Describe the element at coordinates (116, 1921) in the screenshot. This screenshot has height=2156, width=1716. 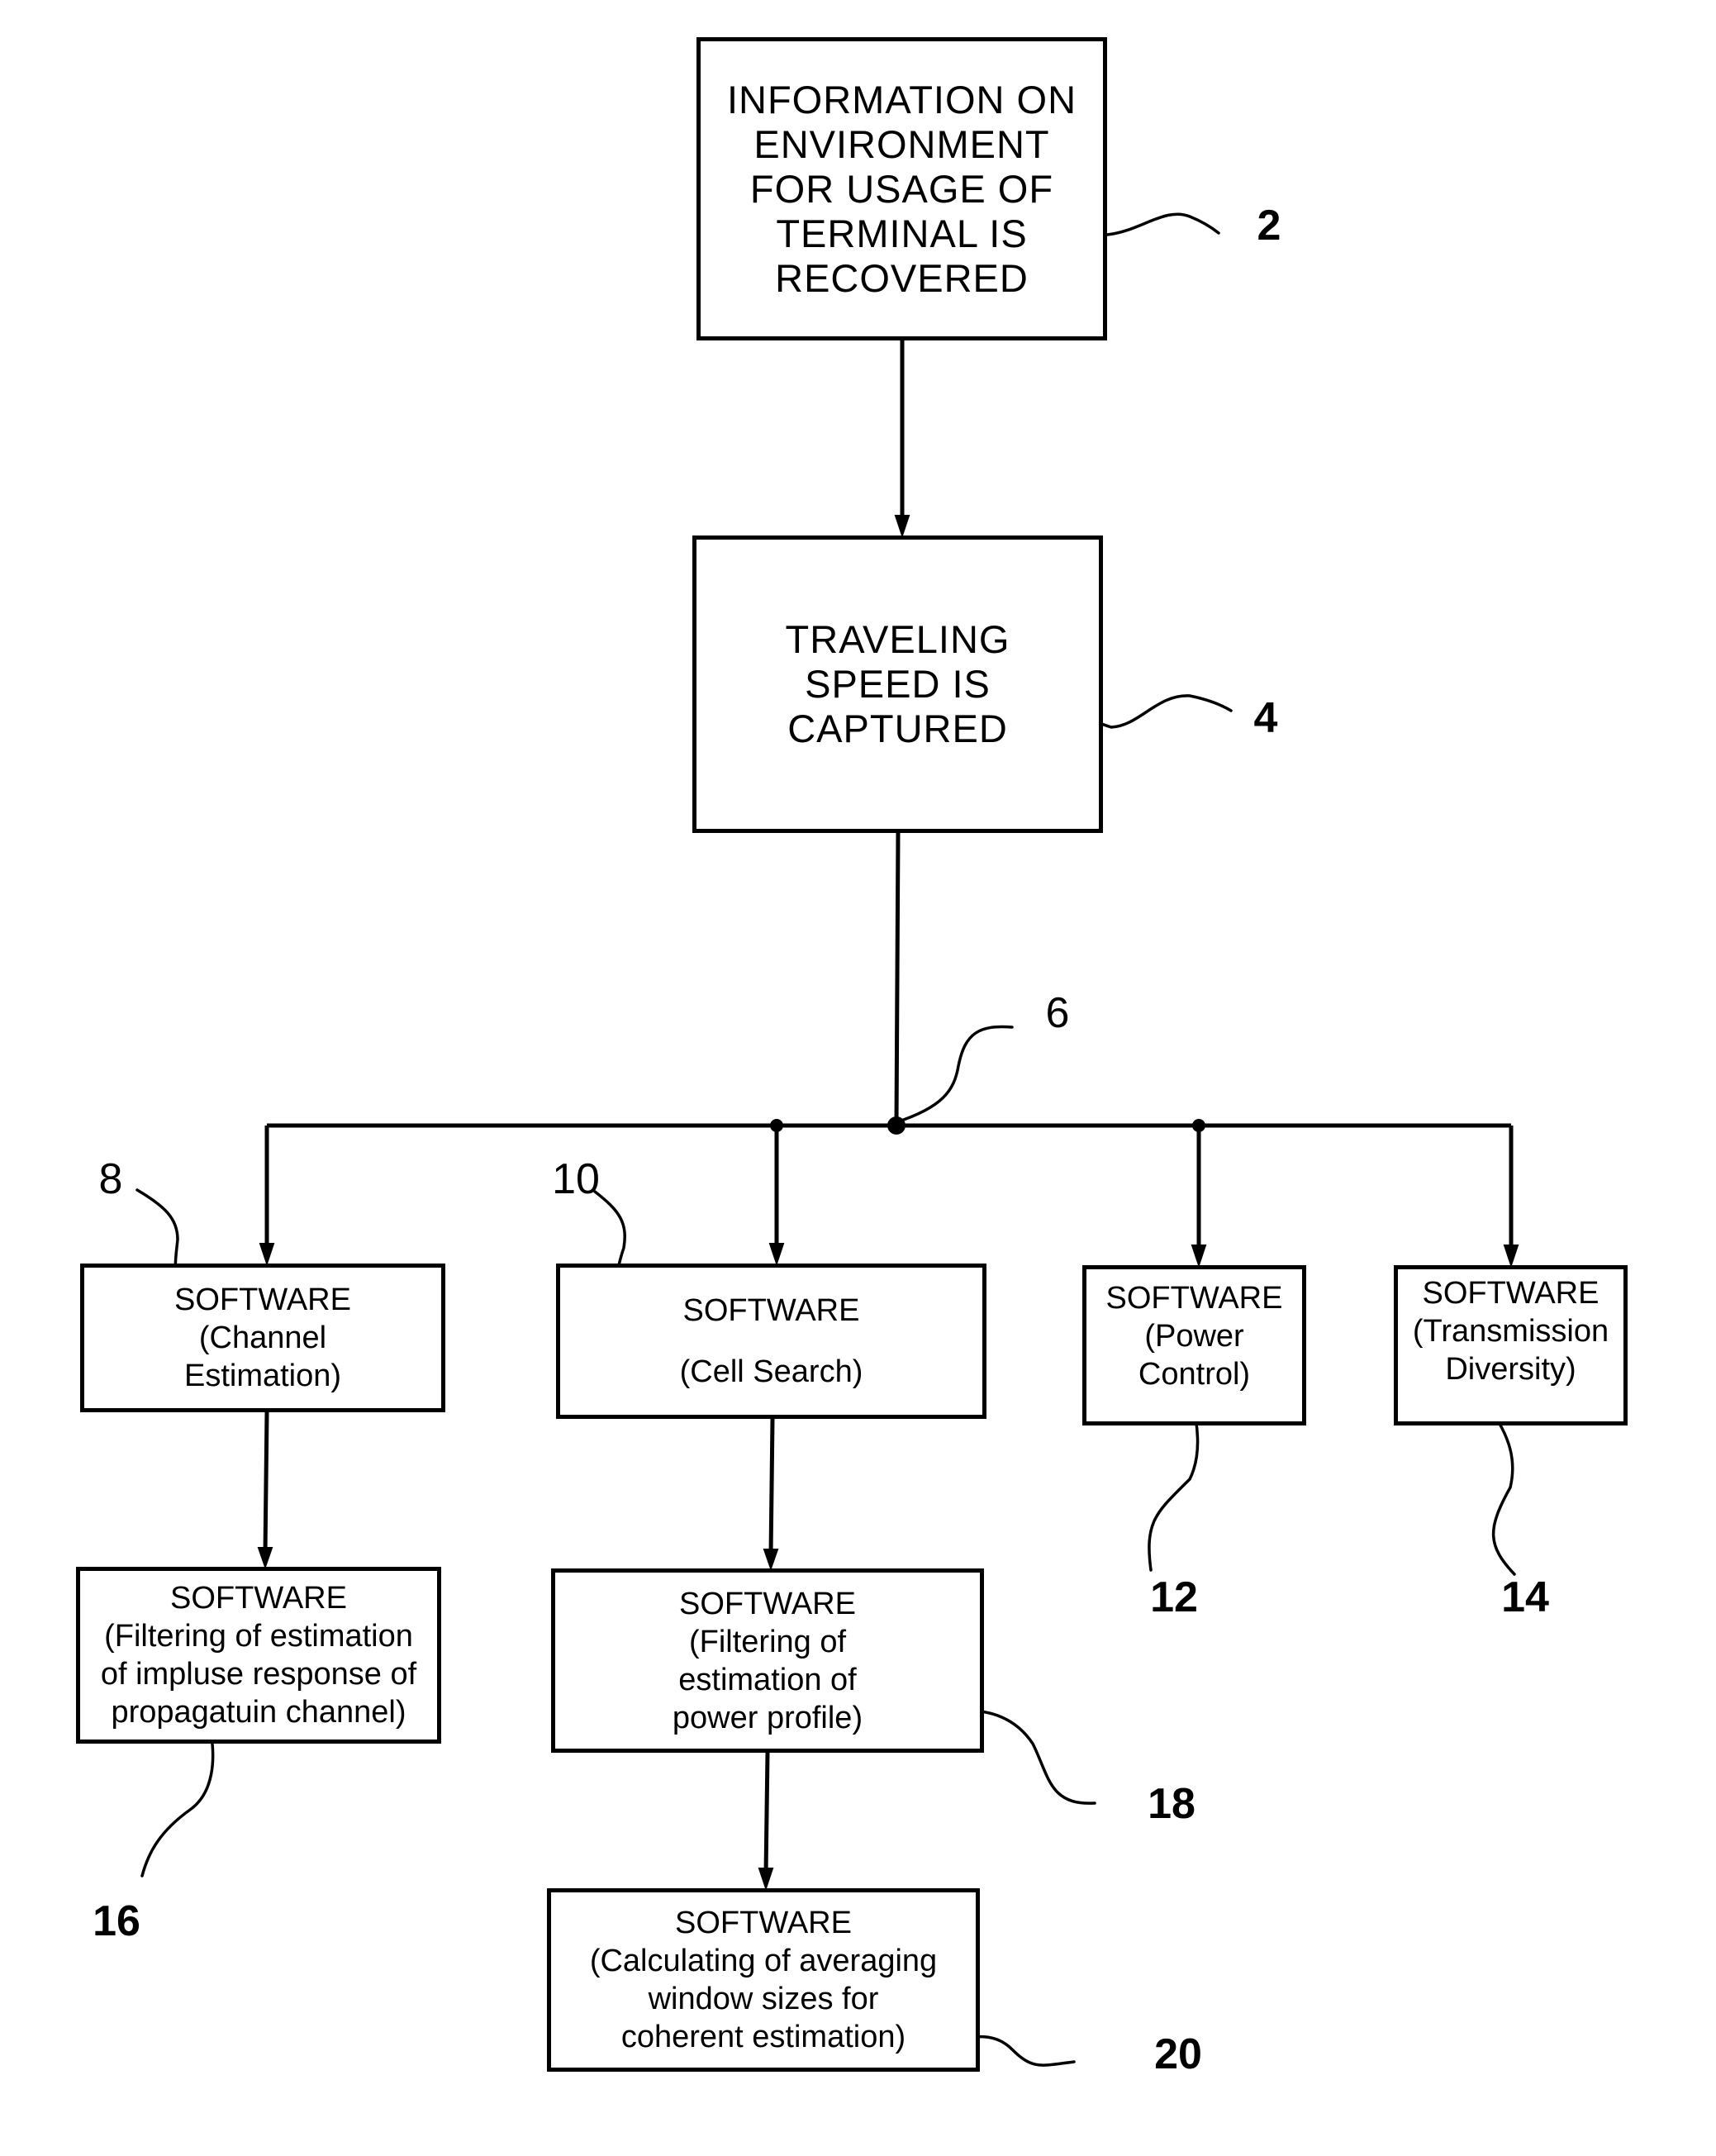
I see `reference-numeral-16: 16` at that location.